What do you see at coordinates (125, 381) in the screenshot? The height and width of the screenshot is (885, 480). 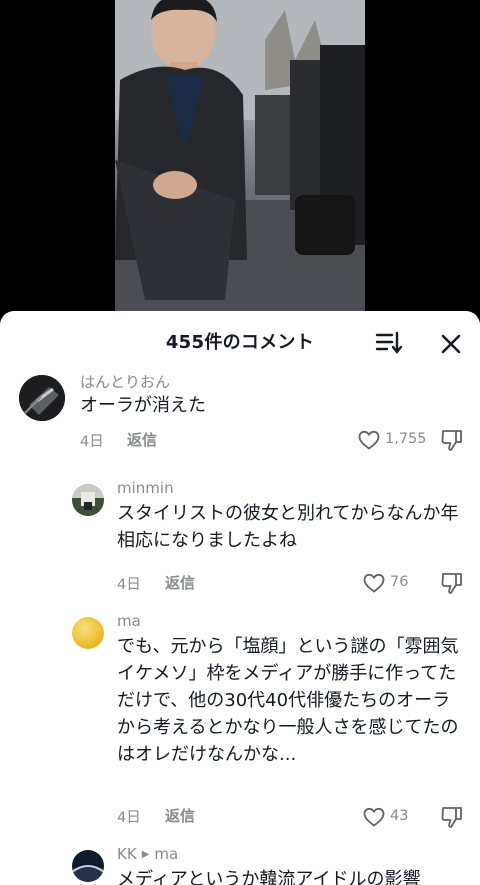 I see `comment-username: はんとりおん` at bounding box center [125, 381].